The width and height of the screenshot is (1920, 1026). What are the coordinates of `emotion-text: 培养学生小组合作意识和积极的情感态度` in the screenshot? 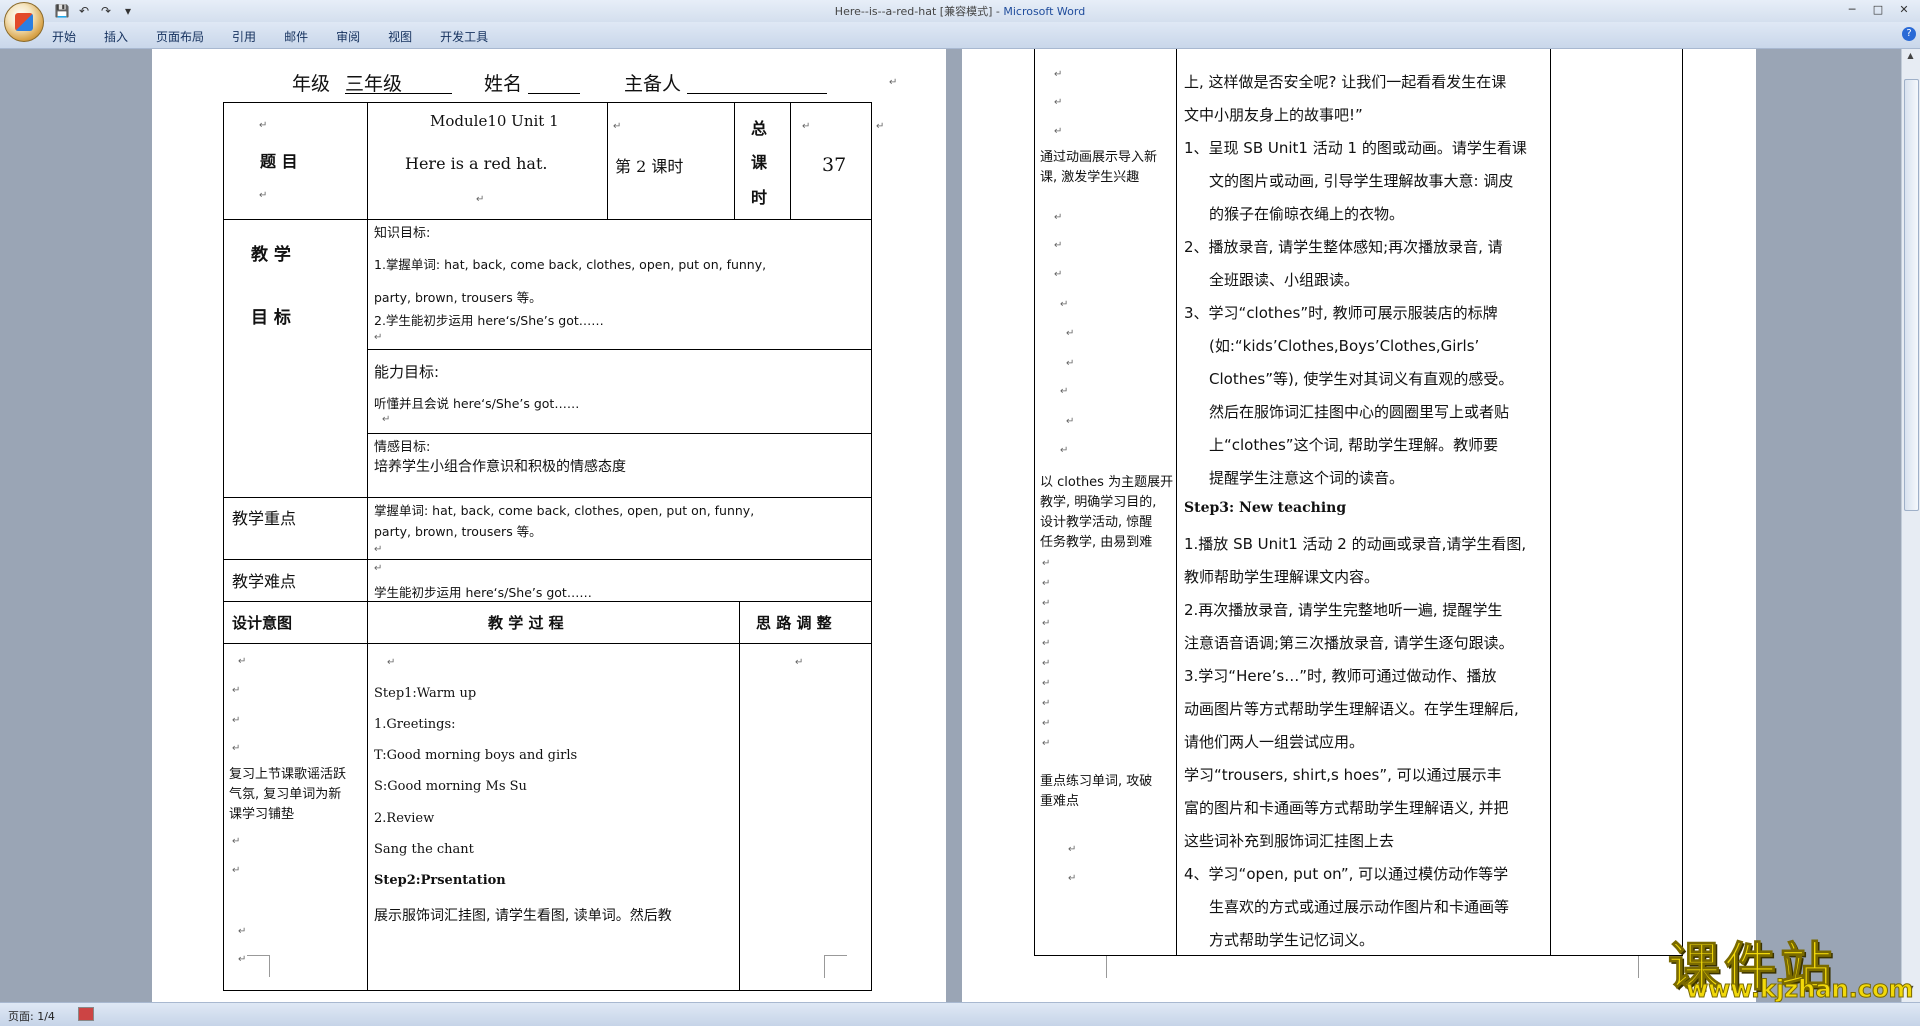 It's located at (500, 467).